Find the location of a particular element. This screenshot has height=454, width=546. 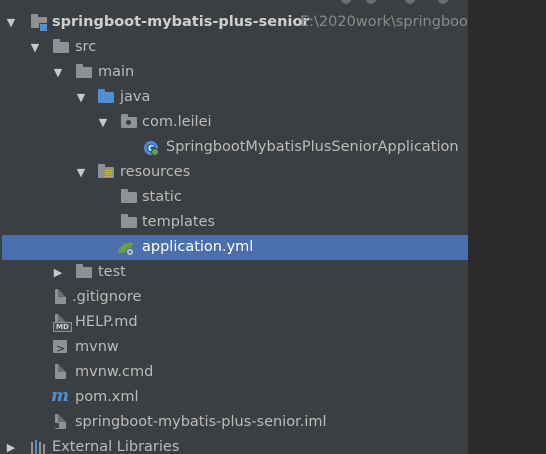

tree-item-application-class: C SpringbootMybatisPlusSeniorApplication is located at coordinates (234, 147).